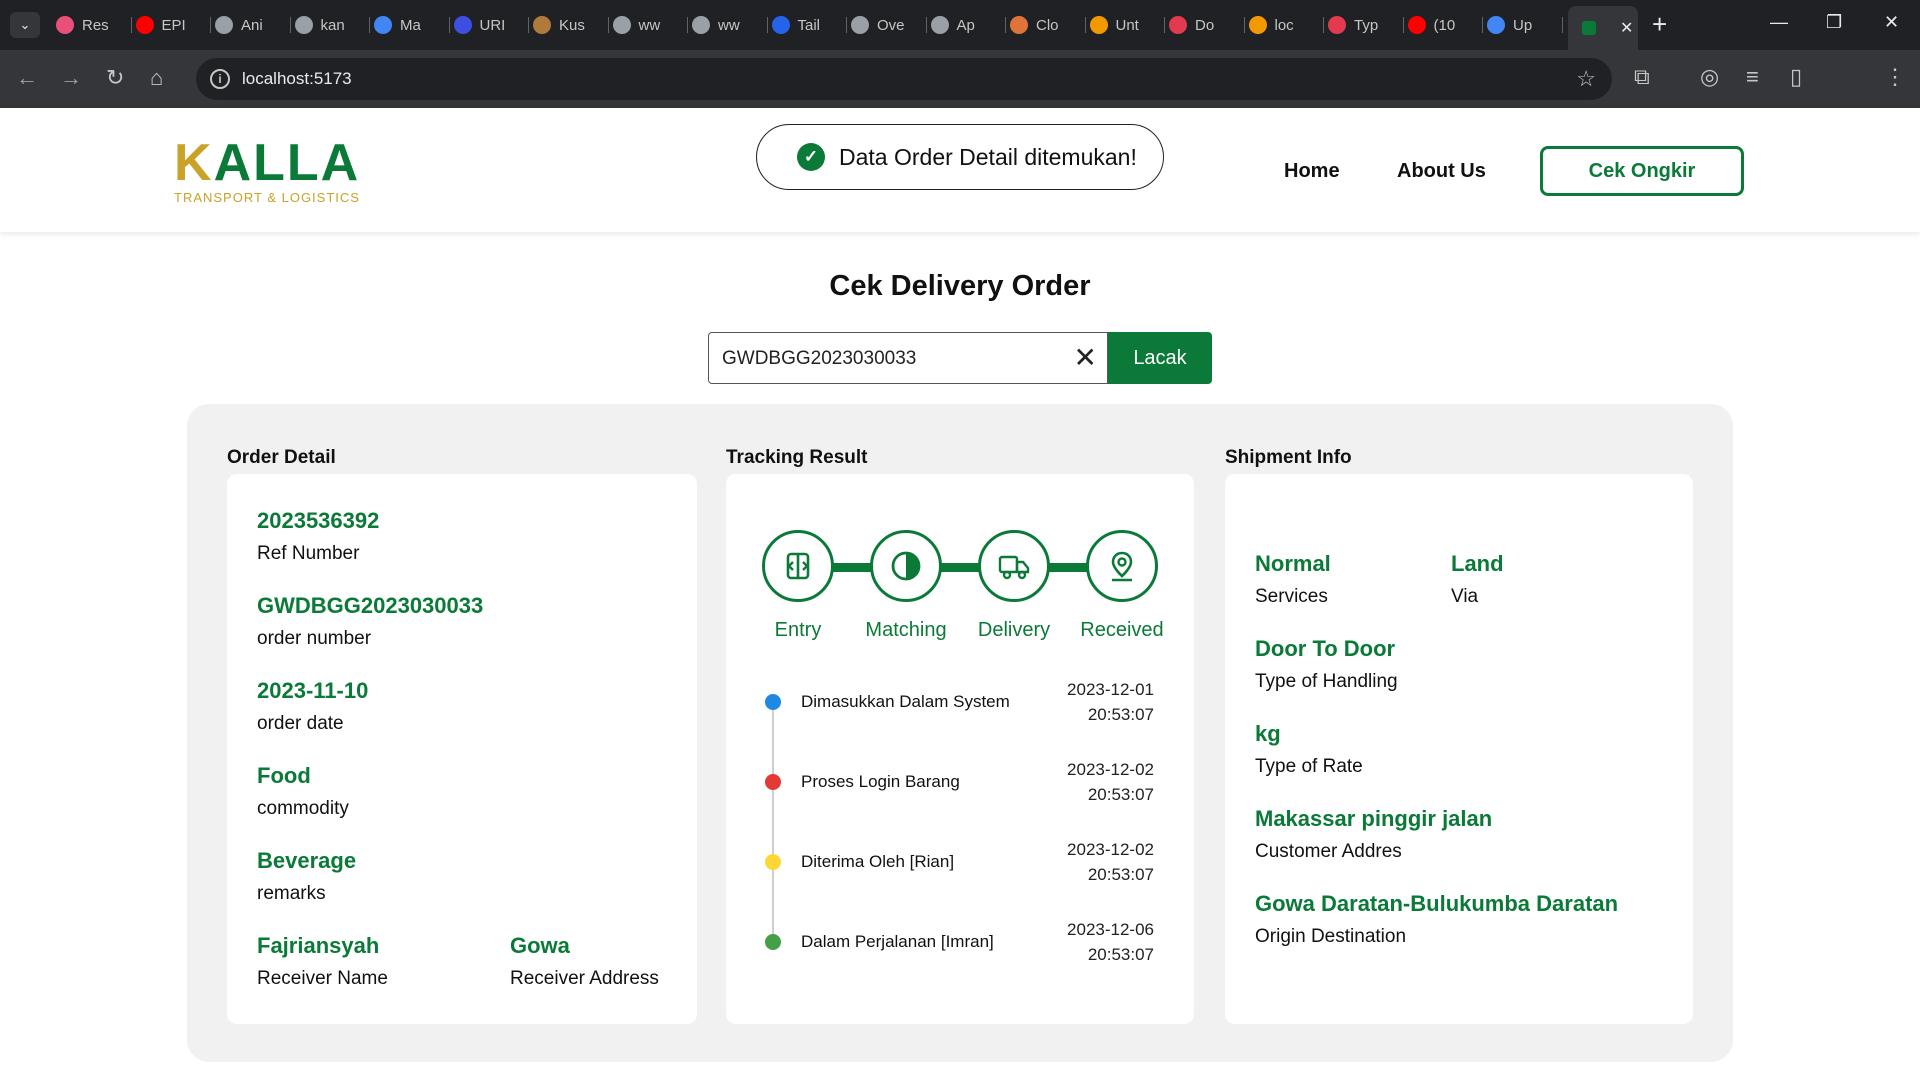 The image size is (1920, 1080). I want to click on extensions-icon: ⧉, so click(1642, 77).